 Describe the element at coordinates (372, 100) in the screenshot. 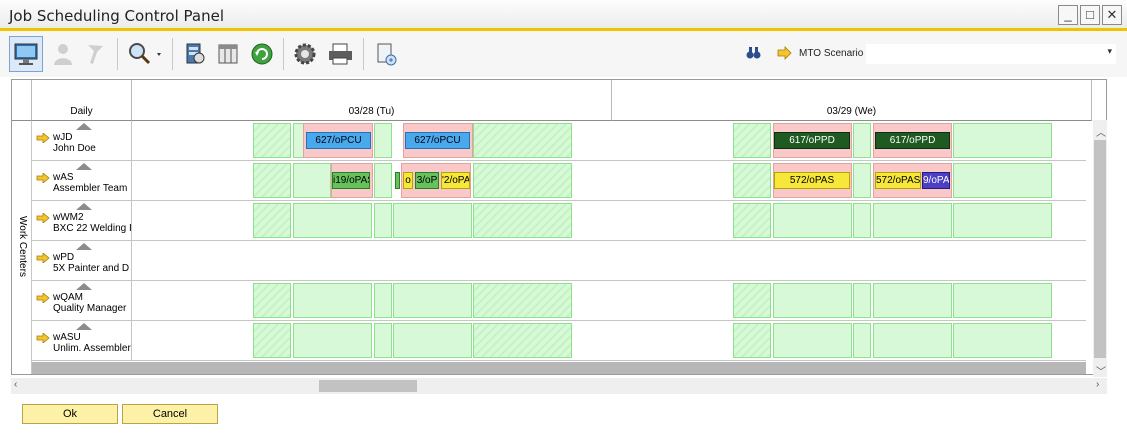

I see `date-header-1: 03/28 (Tu)` at that location.